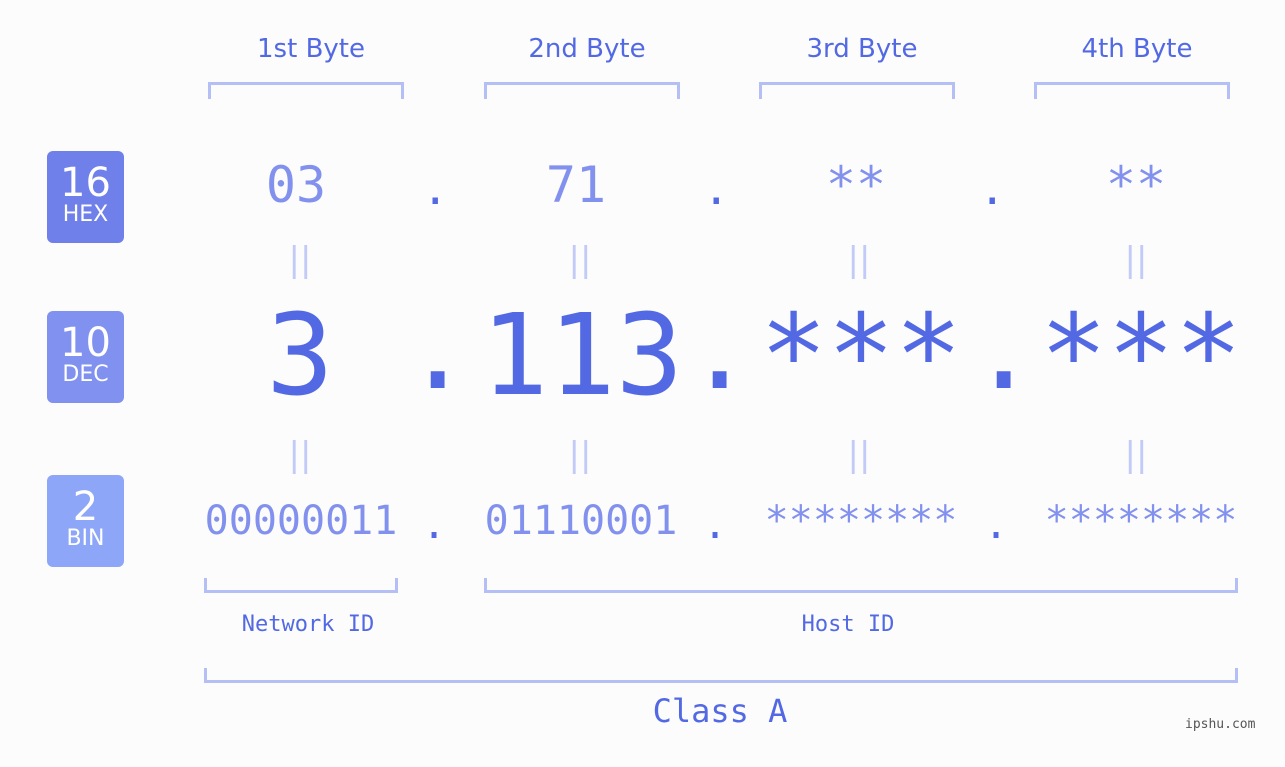 This screenshot has width=1285, height=767. I want to click on network-id-label: Network ID, so click(308, 624).